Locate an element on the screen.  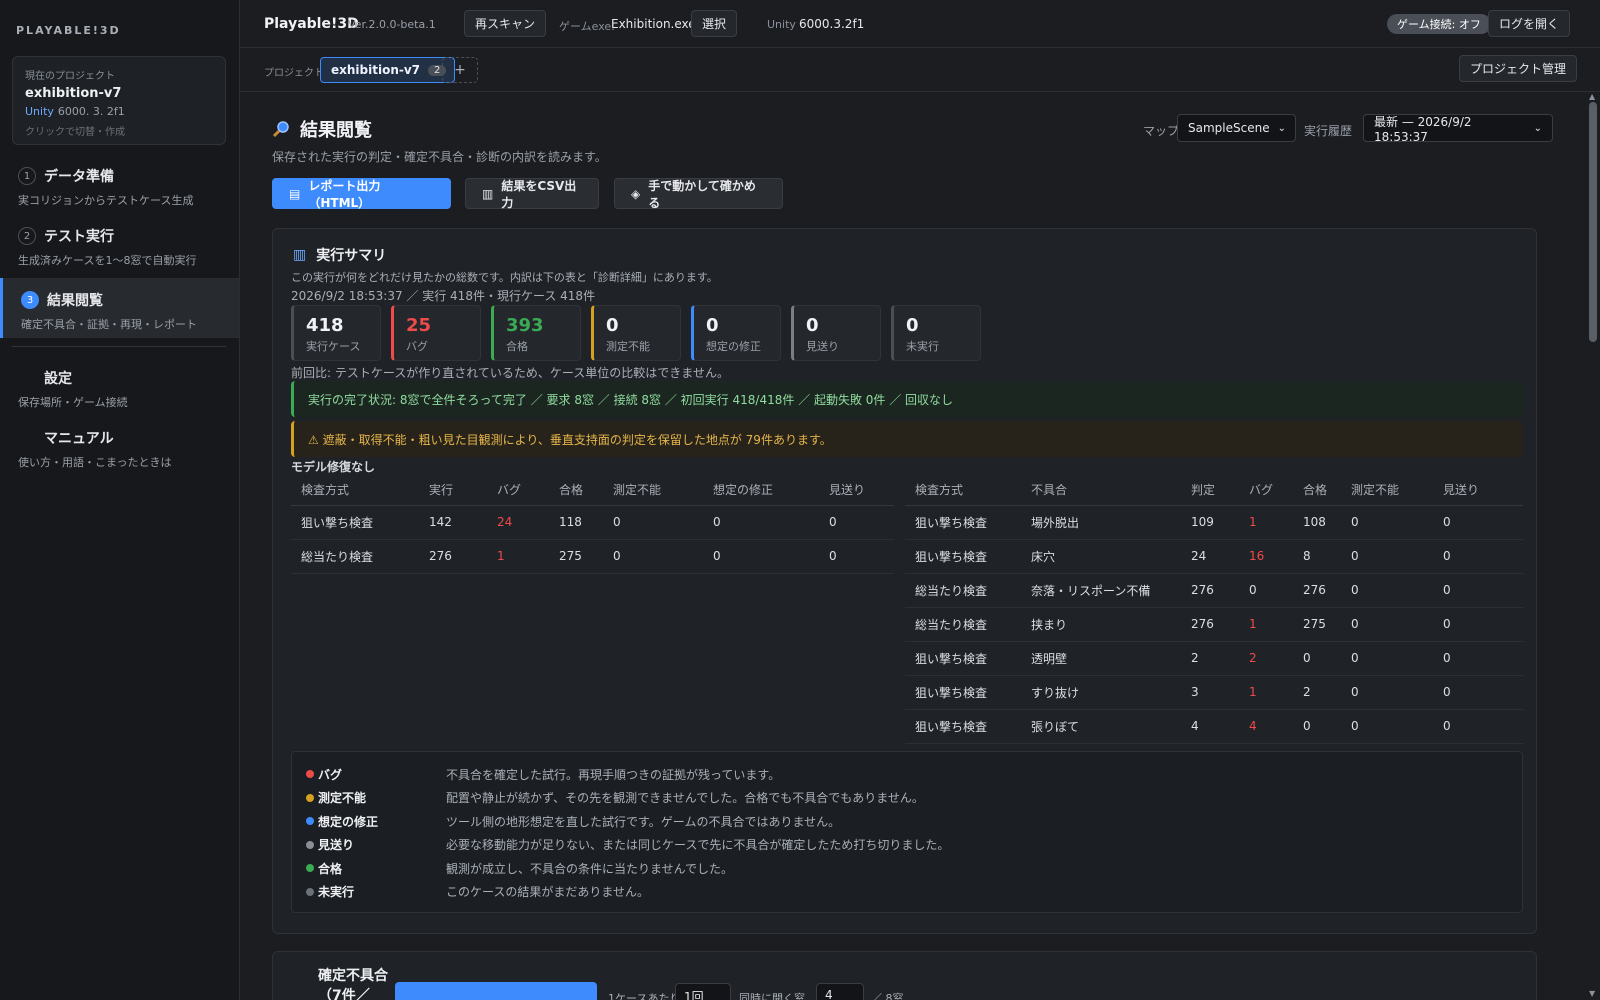
manual-check-button: ◈ 手で動かして確かめる is located at coordinates (698, 194).